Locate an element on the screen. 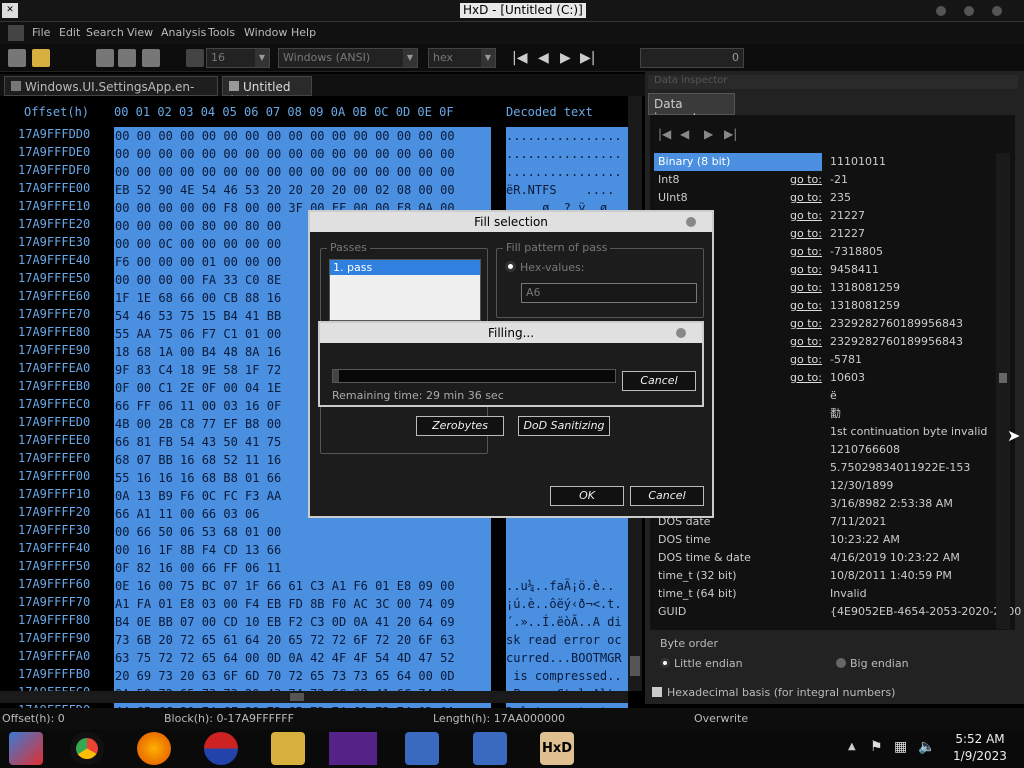  flag-icon: ⚑ is located at coordinates (876, 747).